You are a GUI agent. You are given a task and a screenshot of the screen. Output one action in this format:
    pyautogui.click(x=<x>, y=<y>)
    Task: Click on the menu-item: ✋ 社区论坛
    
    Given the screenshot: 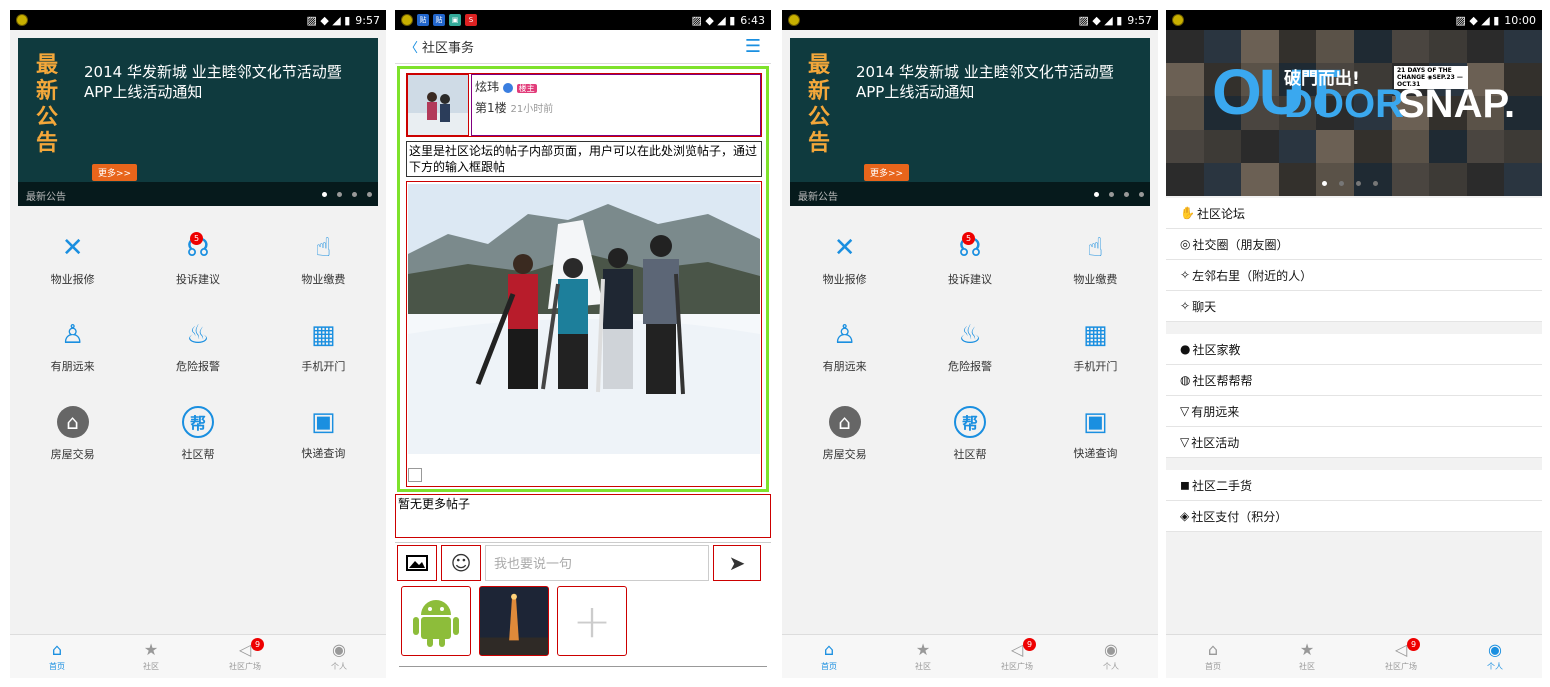 What is the action you would take?
    pyautogui.click(x=1354, y=213)
    